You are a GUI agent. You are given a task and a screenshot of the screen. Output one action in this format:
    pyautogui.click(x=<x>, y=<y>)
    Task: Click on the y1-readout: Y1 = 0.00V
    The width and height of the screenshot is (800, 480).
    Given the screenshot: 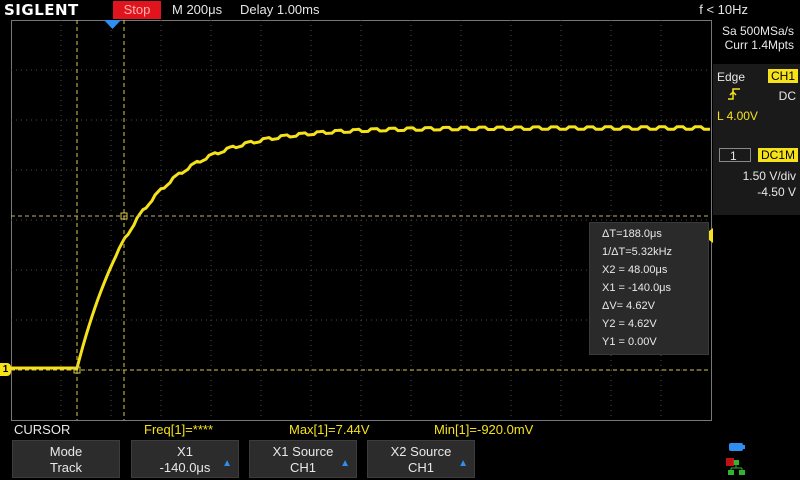 What is the action you would take?
    pyautogui.click(x=629, y=342)
    